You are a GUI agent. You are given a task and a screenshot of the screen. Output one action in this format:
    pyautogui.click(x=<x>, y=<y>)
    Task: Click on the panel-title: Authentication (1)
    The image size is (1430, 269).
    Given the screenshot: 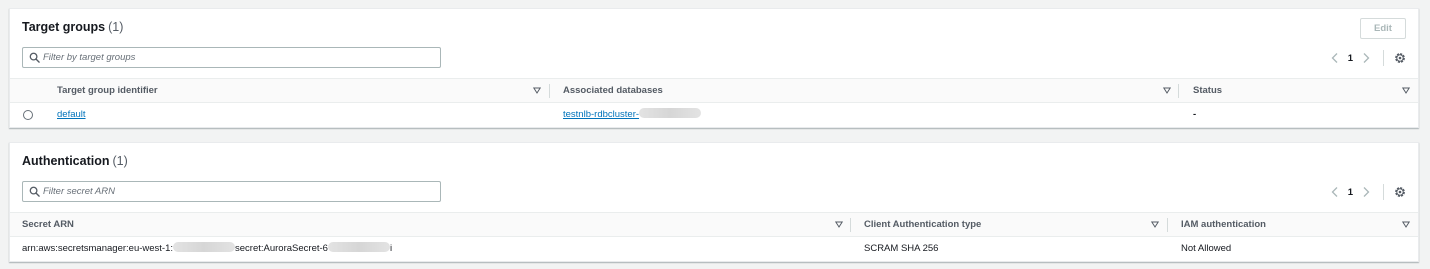 What is the action you would take?
    pyautogui.click(x=75, y=161)
    